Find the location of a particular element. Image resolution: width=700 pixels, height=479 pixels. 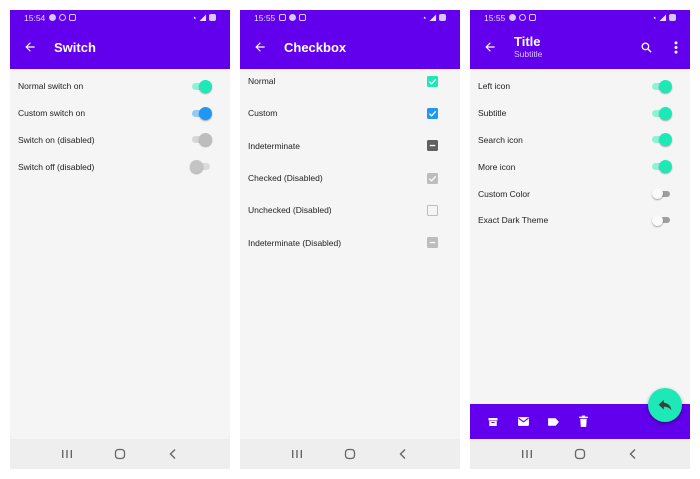

exact-dark-theme-switch is located at coordinates (662, 220).